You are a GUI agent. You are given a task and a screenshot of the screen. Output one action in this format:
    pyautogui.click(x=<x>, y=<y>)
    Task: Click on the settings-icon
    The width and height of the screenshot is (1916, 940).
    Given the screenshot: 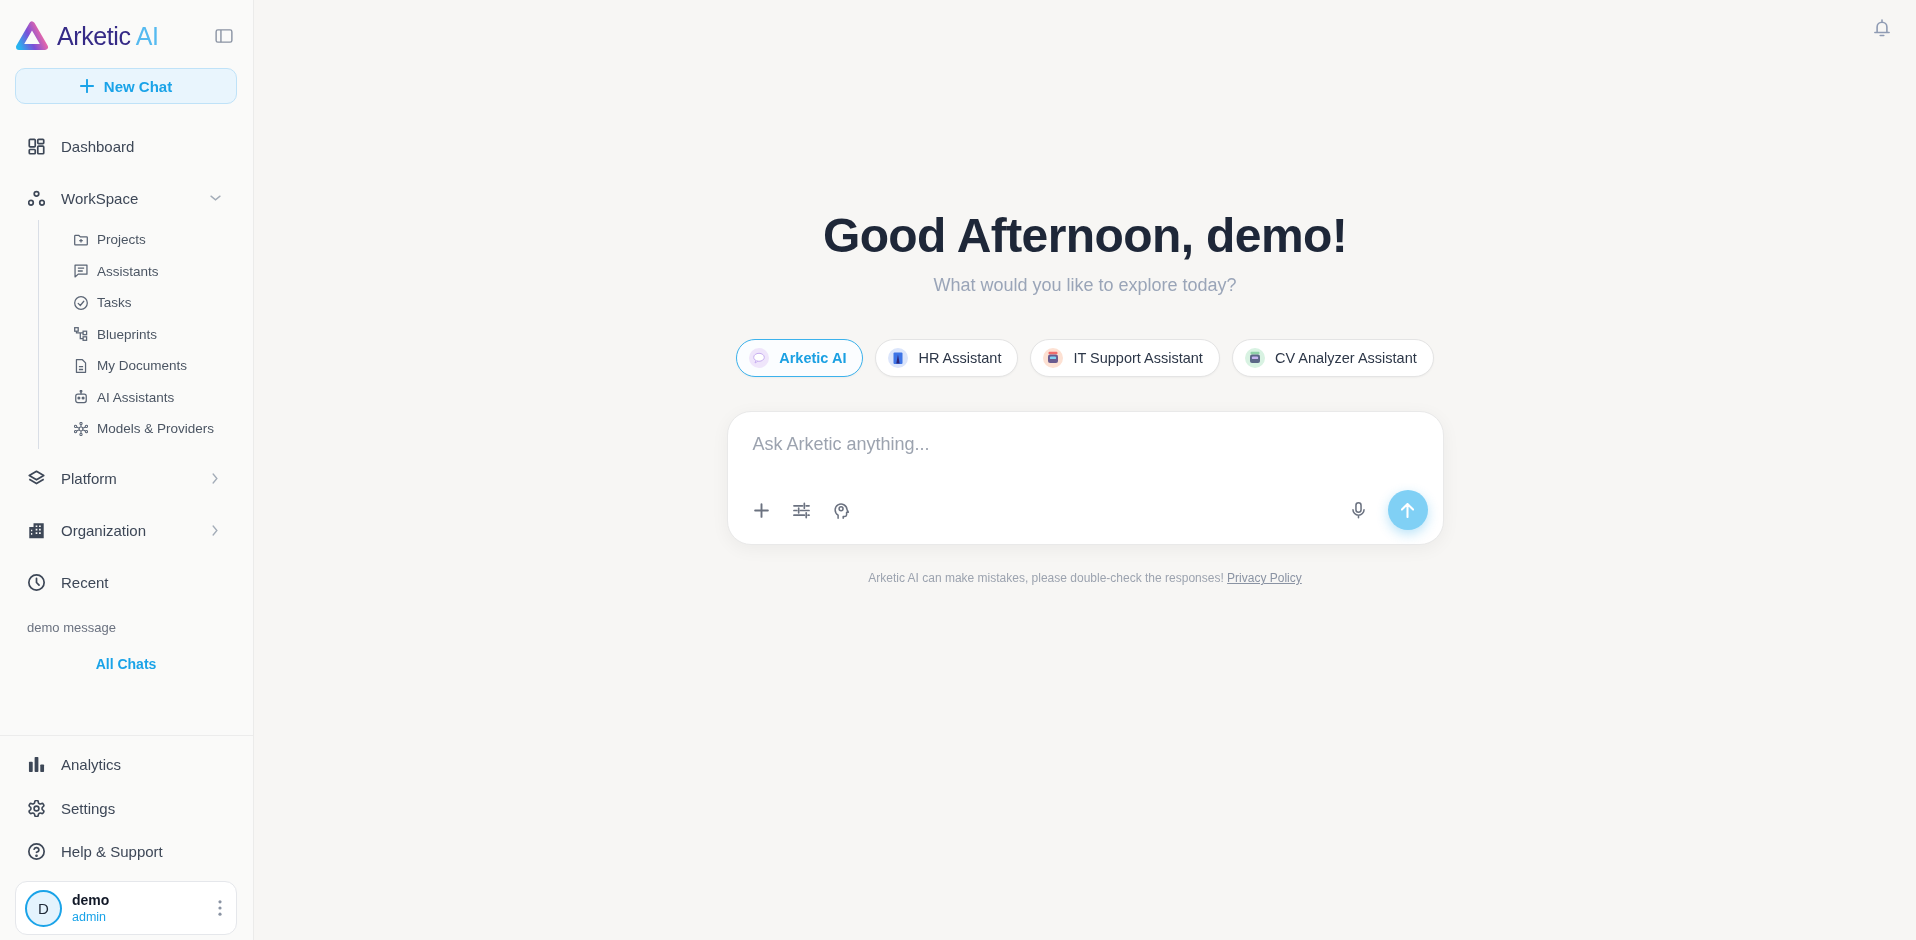 What is the action you would take?
    pyautogui.click(x=36, y=808)
    